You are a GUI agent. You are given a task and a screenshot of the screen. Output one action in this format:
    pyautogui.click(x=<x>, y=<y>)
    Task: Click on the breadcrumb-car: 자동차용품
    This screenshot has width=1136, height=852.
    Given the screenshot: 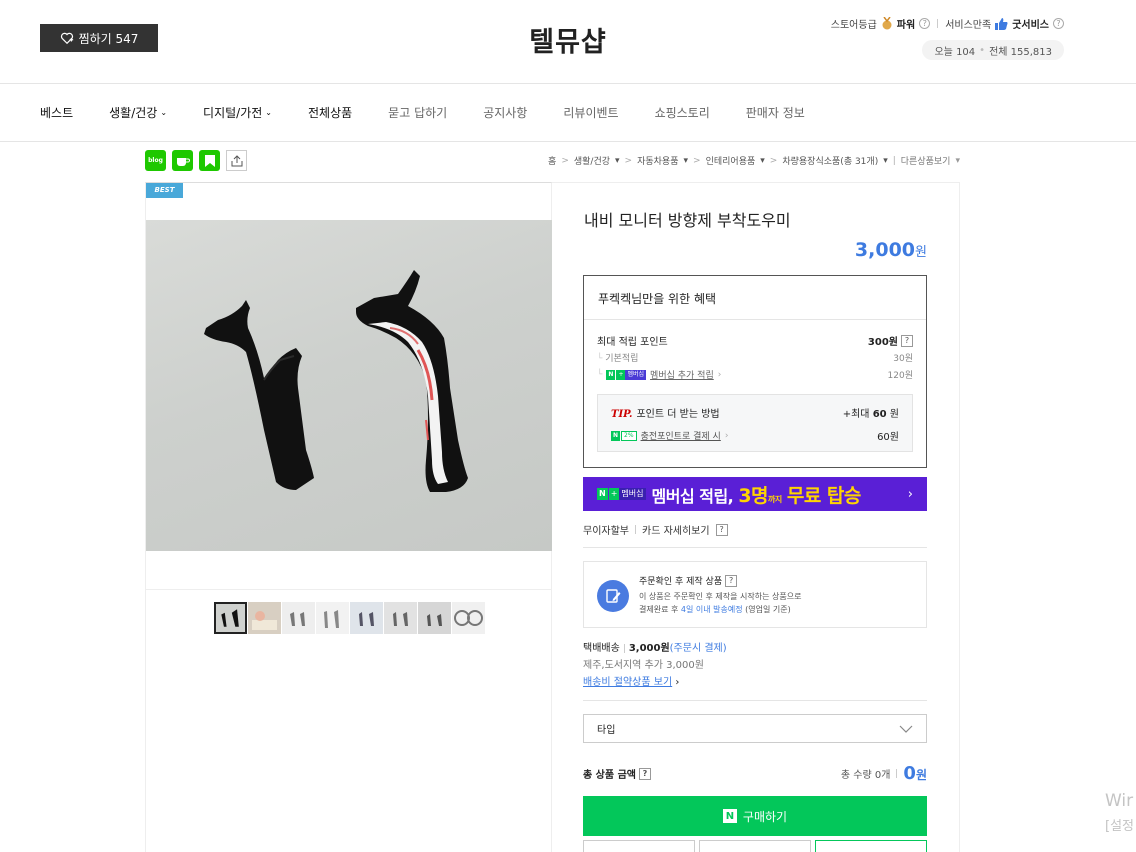 What is the action you would take?
    pyautogui.click(x=657, y=160)
    